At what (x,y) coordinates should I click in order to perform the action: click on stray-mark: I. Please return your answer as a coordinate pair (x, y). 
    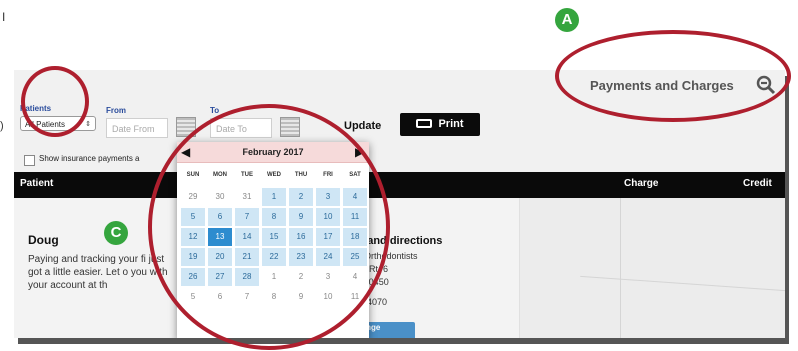
    Looking at the image, I should click on (4, 17).